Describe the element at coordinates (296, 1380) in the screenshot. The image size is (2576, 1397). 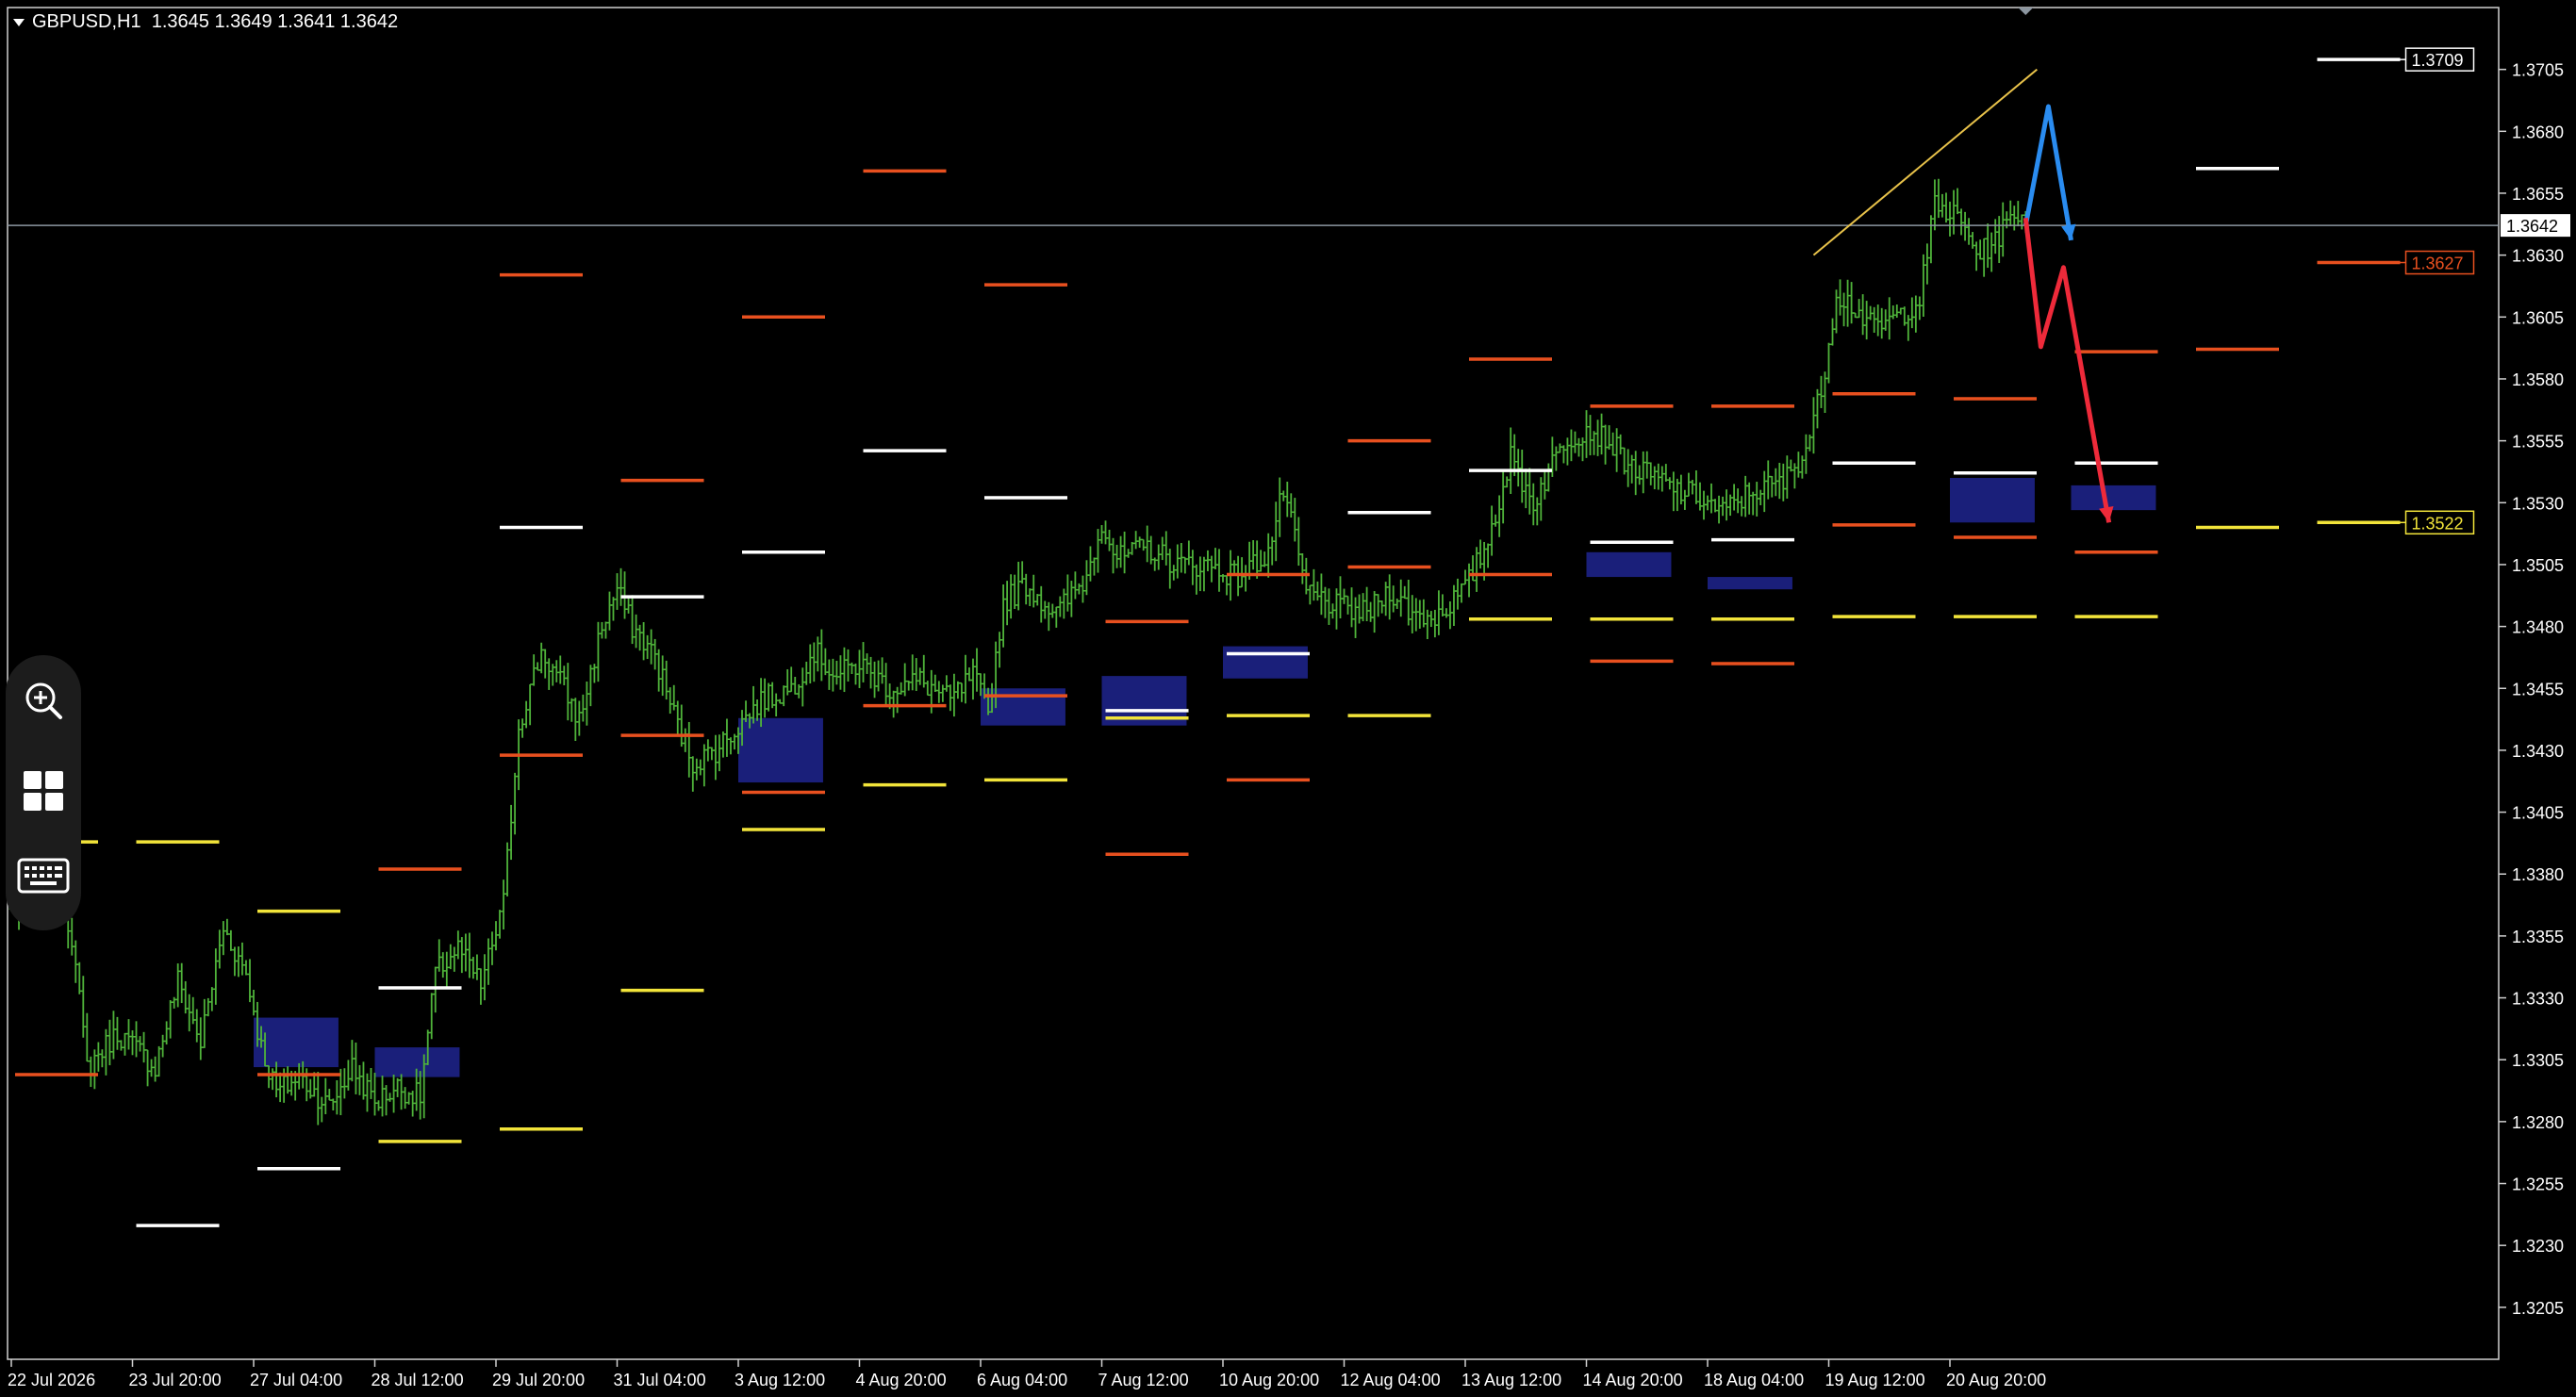
I see `time-tick-label: 27 Jul 04:00` at that location.